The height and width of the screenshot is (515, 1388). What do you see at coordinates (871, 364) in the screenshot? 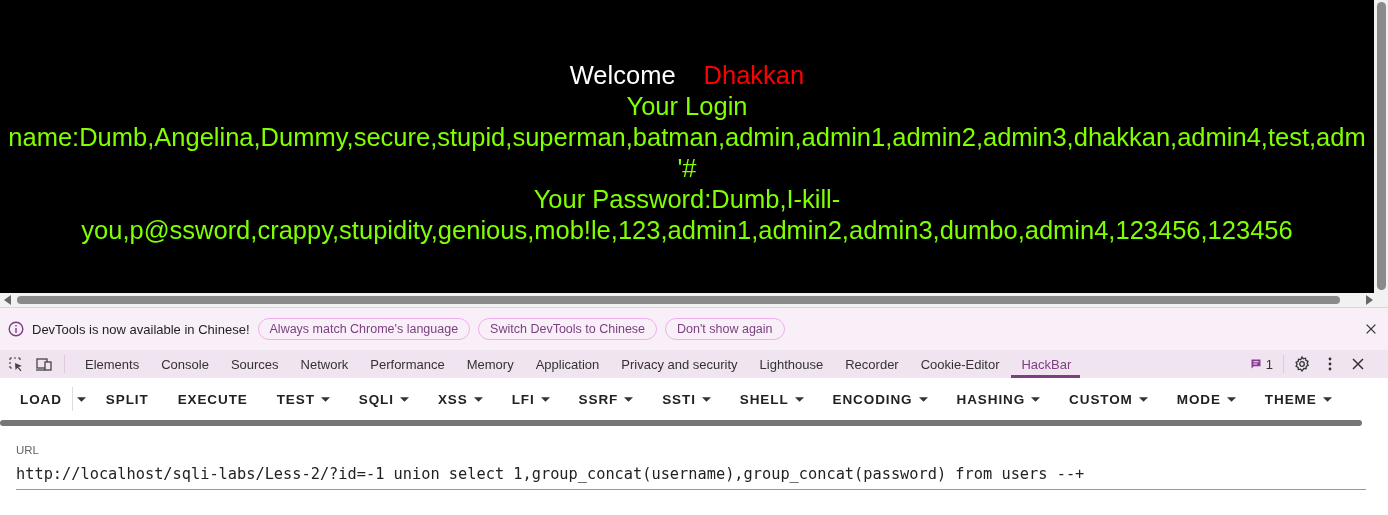
I see `devtools-tab: Recorder` at bounding box center [871, 364].